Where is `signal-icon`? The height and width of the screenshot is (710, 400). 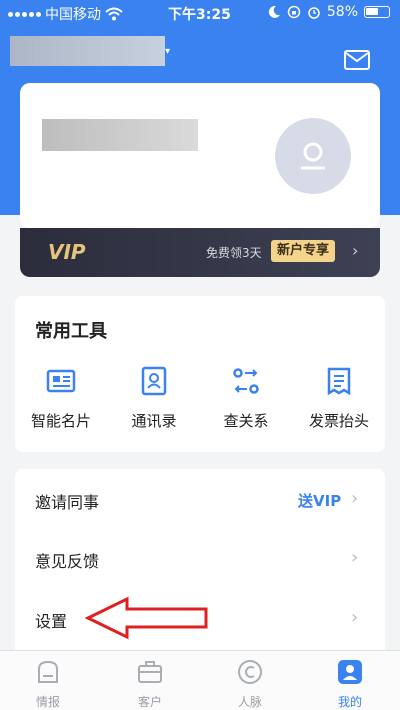 signal-icon is located at coordinates (24, 14).